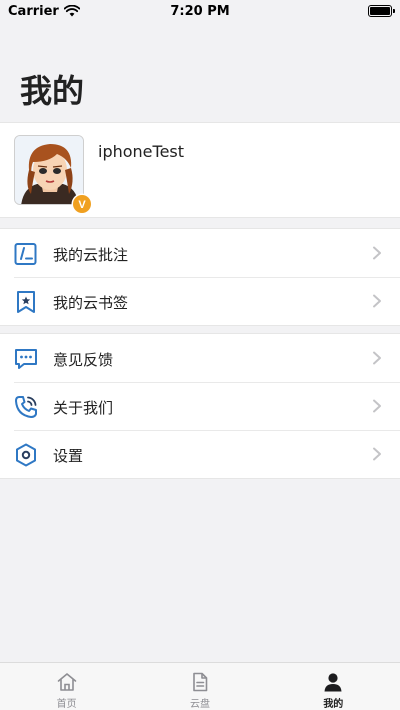 The width and height of the screenshot is (400, 710). Describe the element at coordinates (200, 358) in the screenshot. I see `menu-item-feedback: 意见反馈` at that location.